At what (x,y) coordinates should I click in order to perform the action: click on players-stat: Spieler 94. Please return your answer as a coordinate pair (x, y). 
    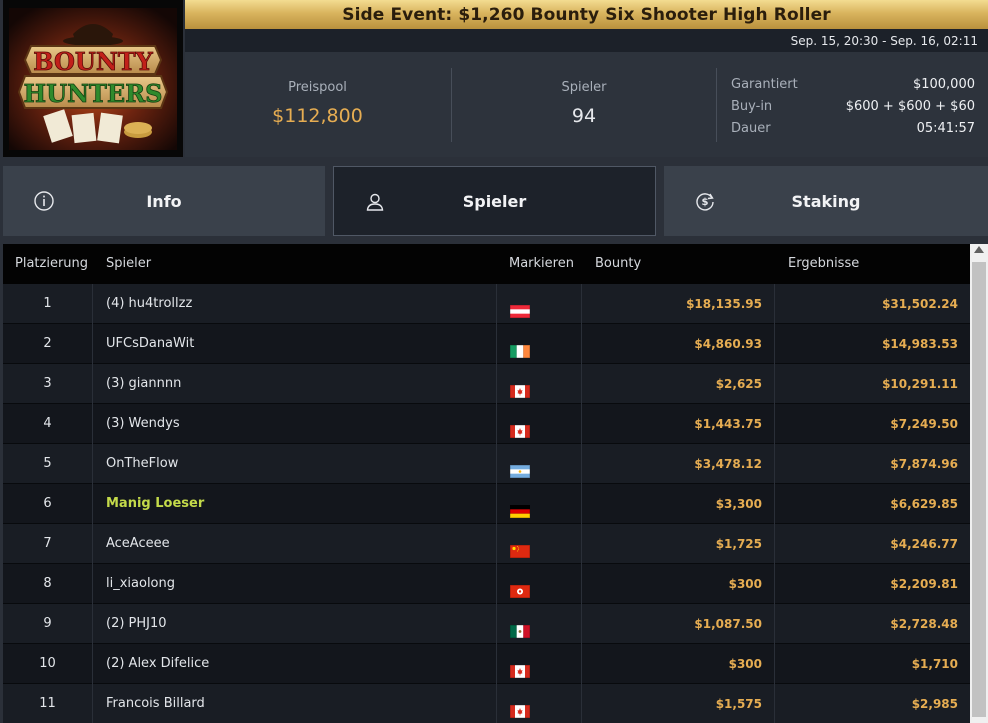
    Looking at the image, I should click on (584, 105).